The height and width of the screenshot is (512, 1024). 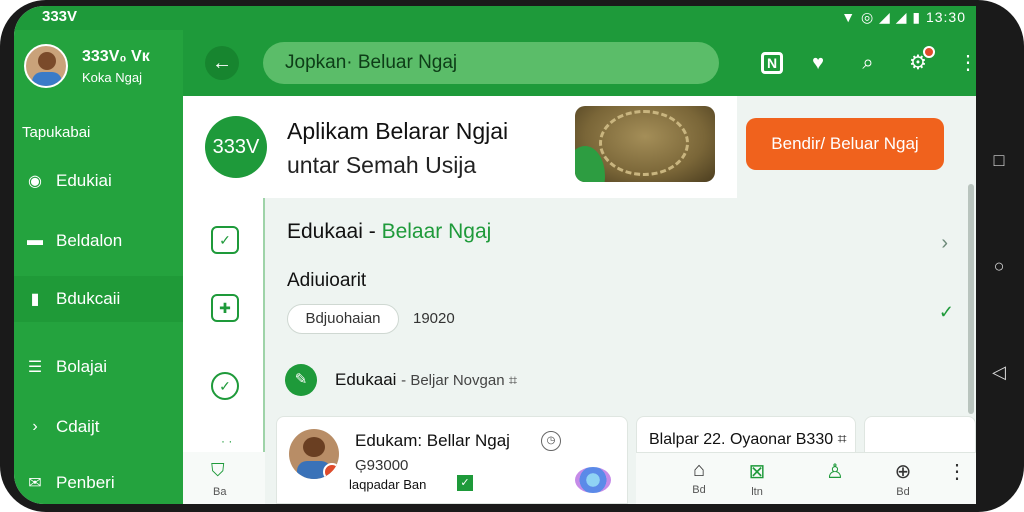 I want to click on search-input: Jopkan· Beluar Ngaj, so click(x=491, y=63).